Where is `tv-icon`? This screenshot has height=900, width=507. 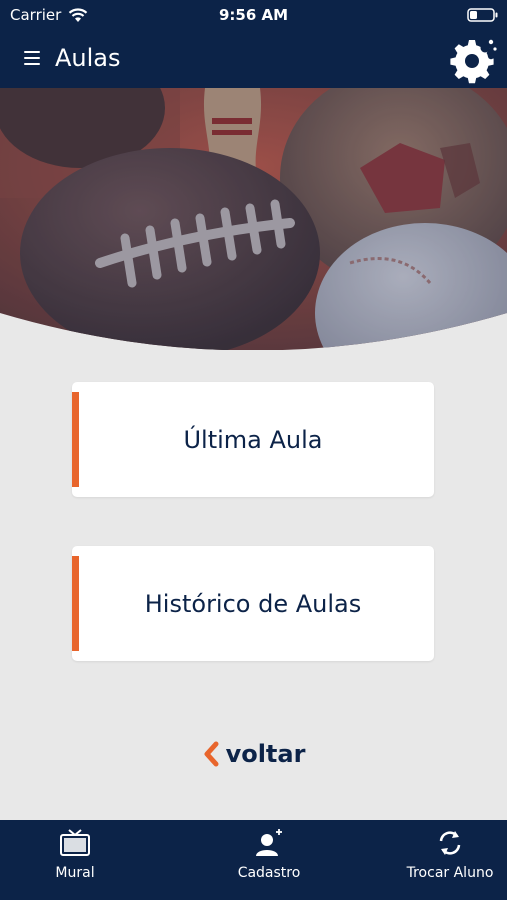
tv-icon is located at coordinates (75, 842).